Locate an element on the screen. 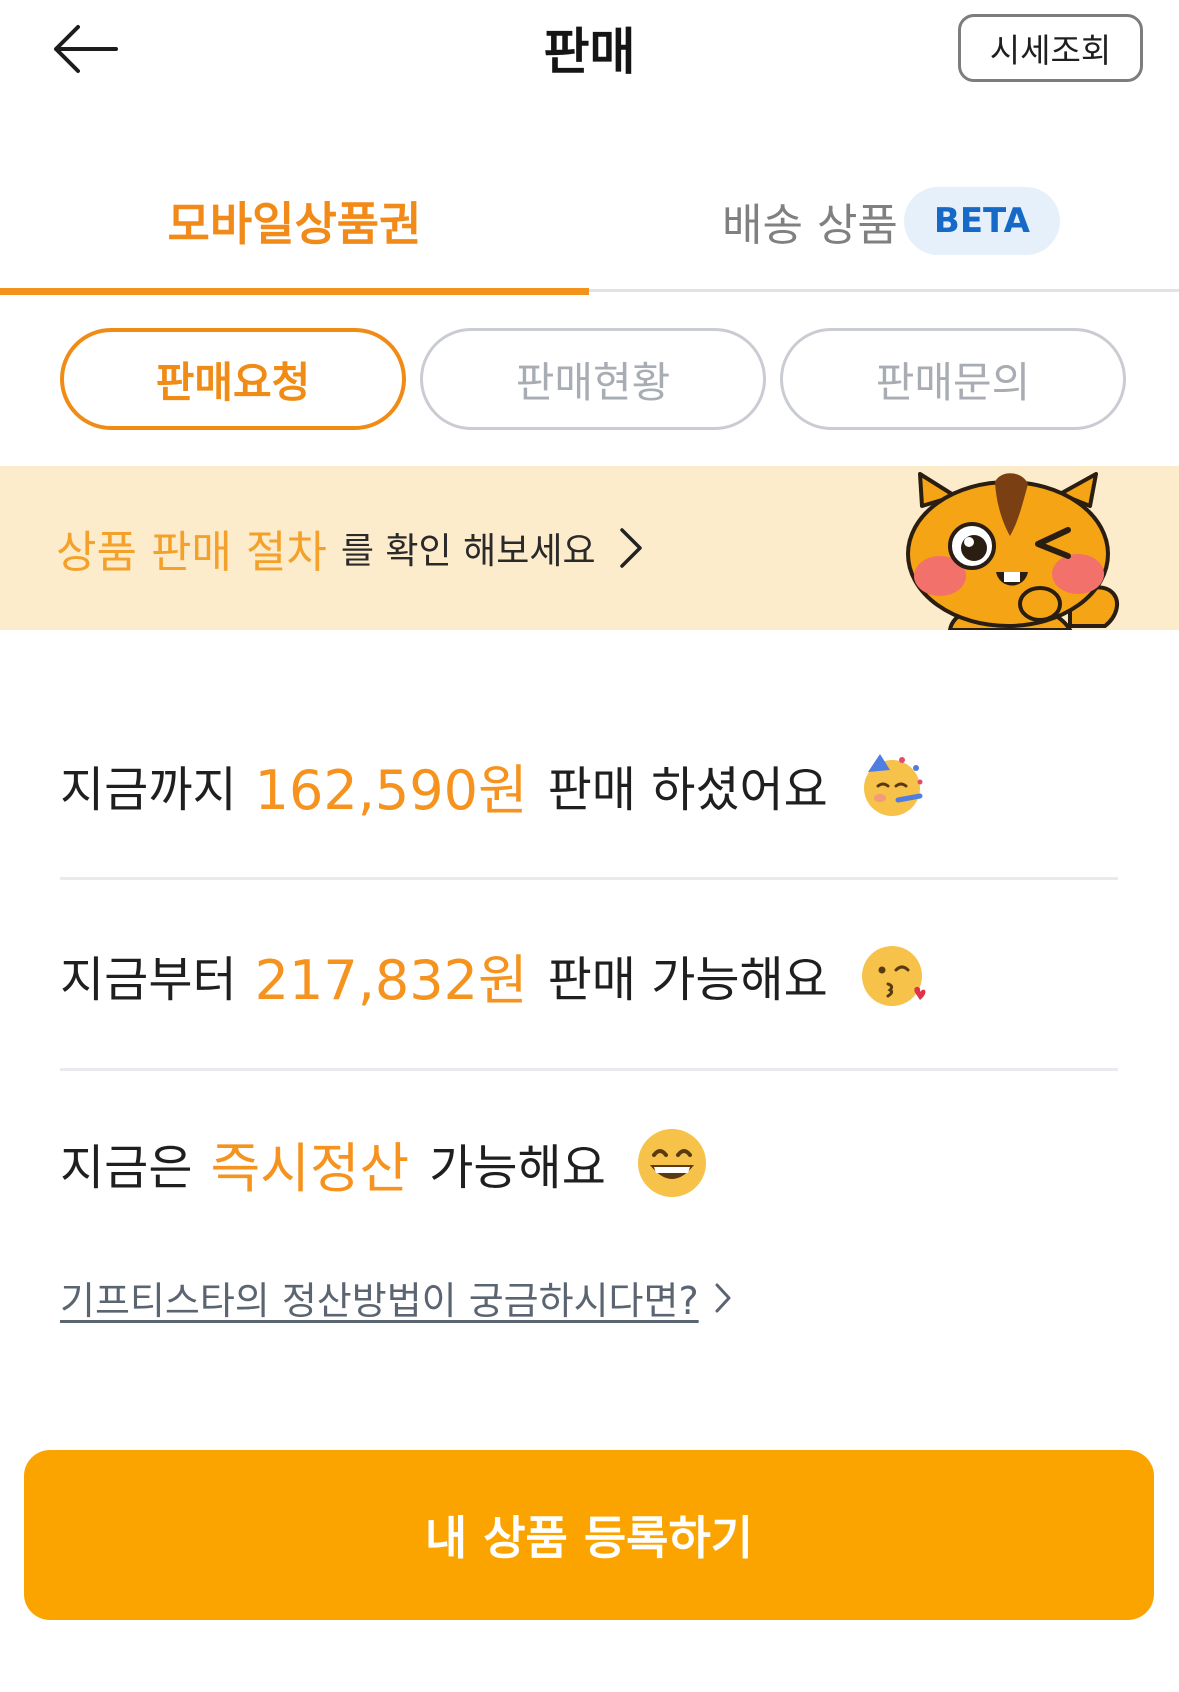  kissing-face-emoji is located at coordinates (893, 975).